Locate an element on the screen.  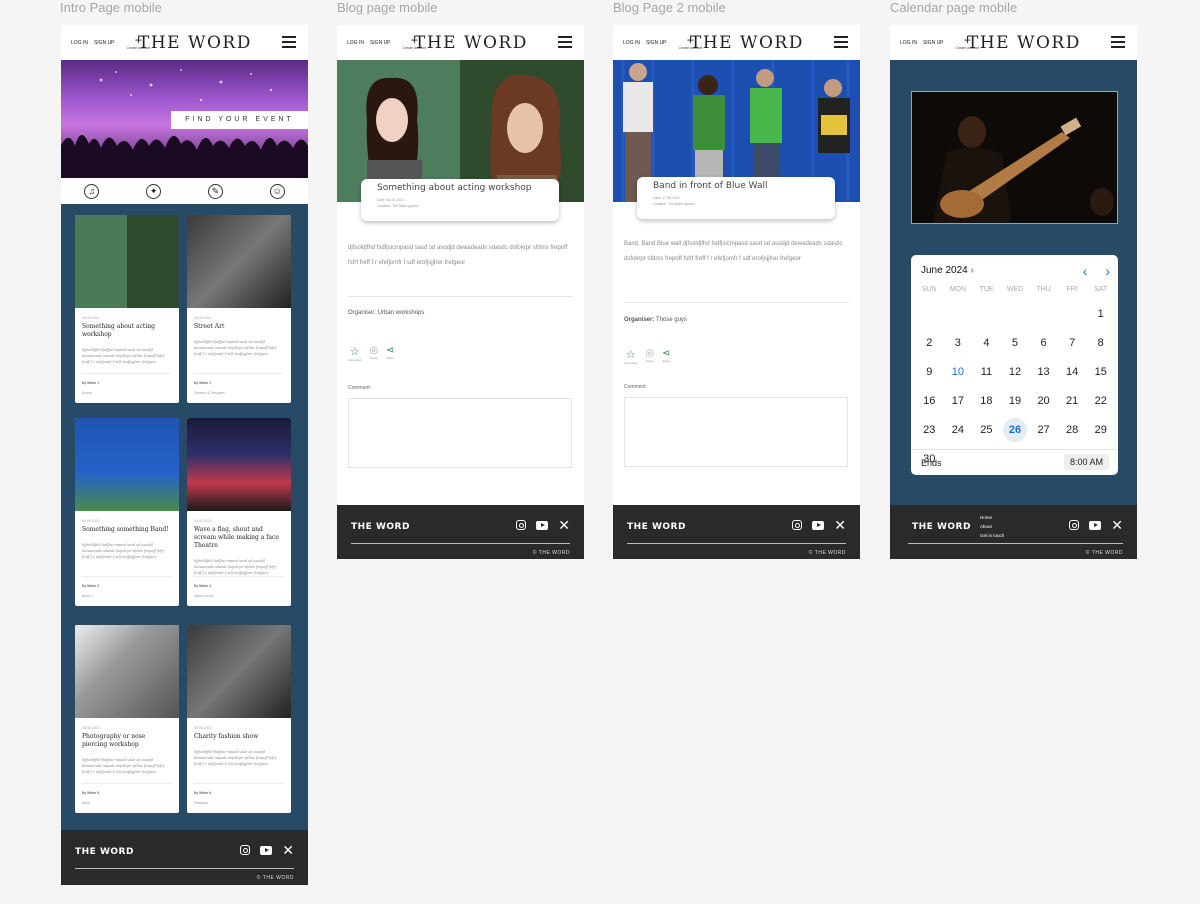
event-card-writer: By Writer 1 is located at coordinates (91, 383).